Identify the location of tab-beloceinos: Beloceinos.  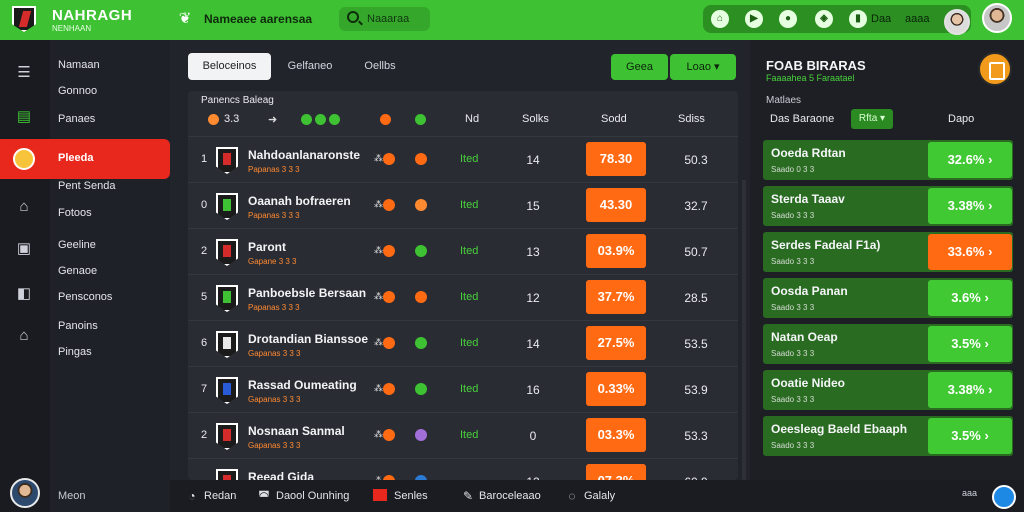
(229, 66).